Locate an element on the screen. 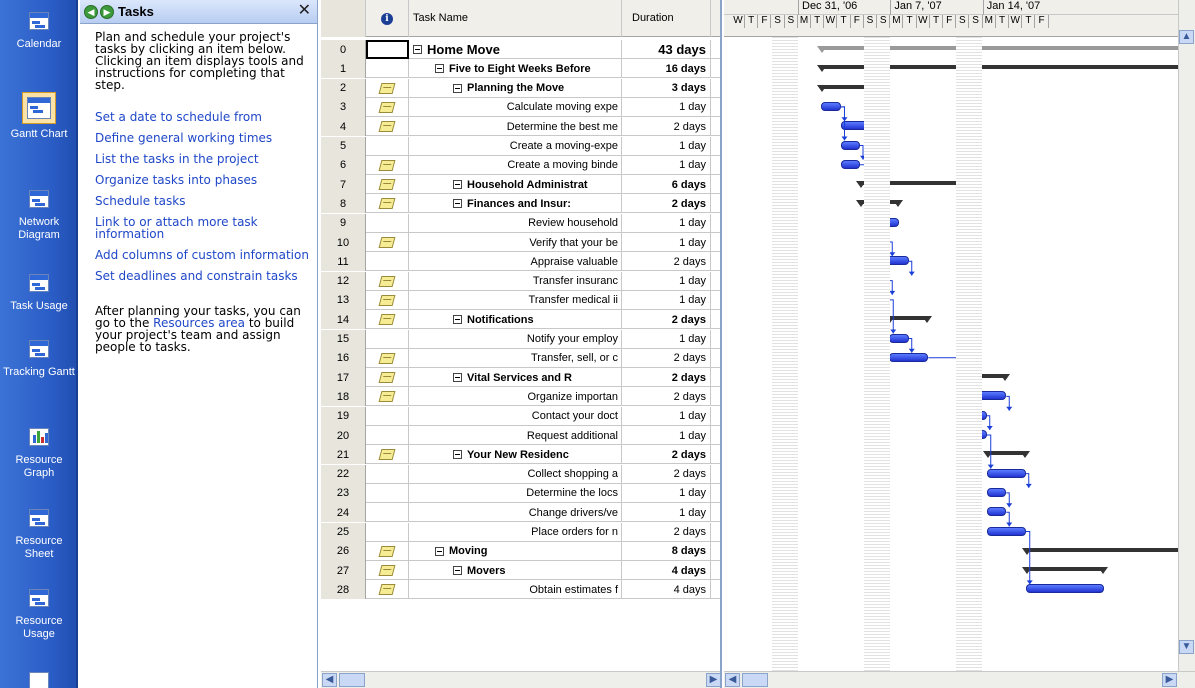  task-name-cell: Determine the locs is located at coordinates (515, 493).